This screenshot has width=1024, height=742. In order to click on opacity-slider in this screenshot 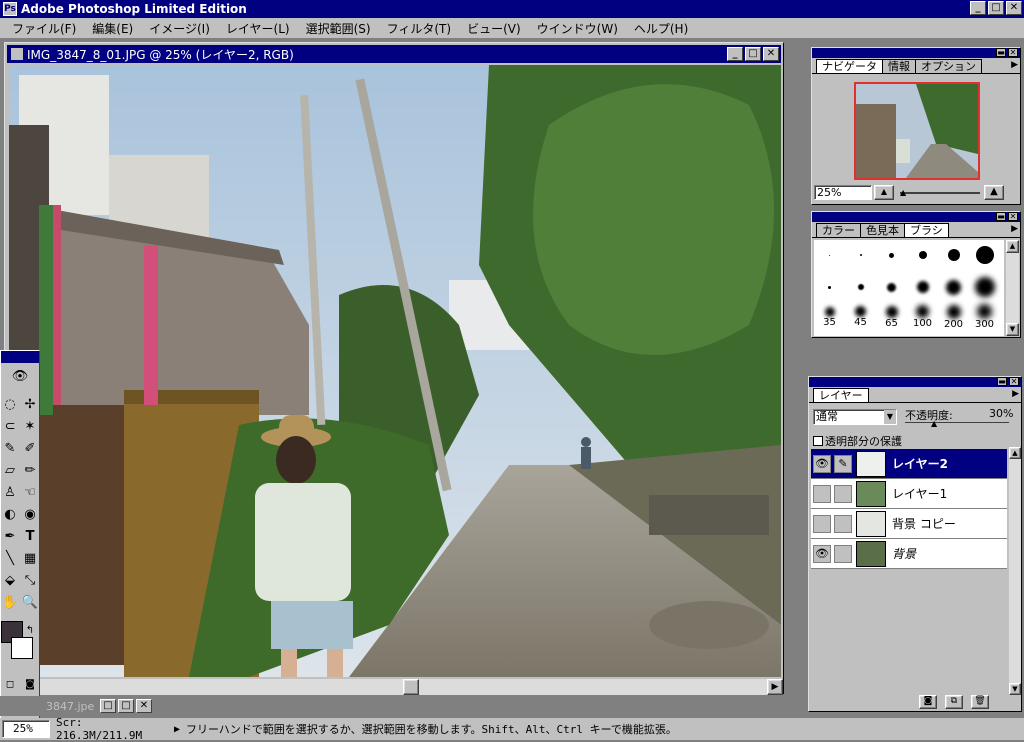, I will do `click(957, 422)`.